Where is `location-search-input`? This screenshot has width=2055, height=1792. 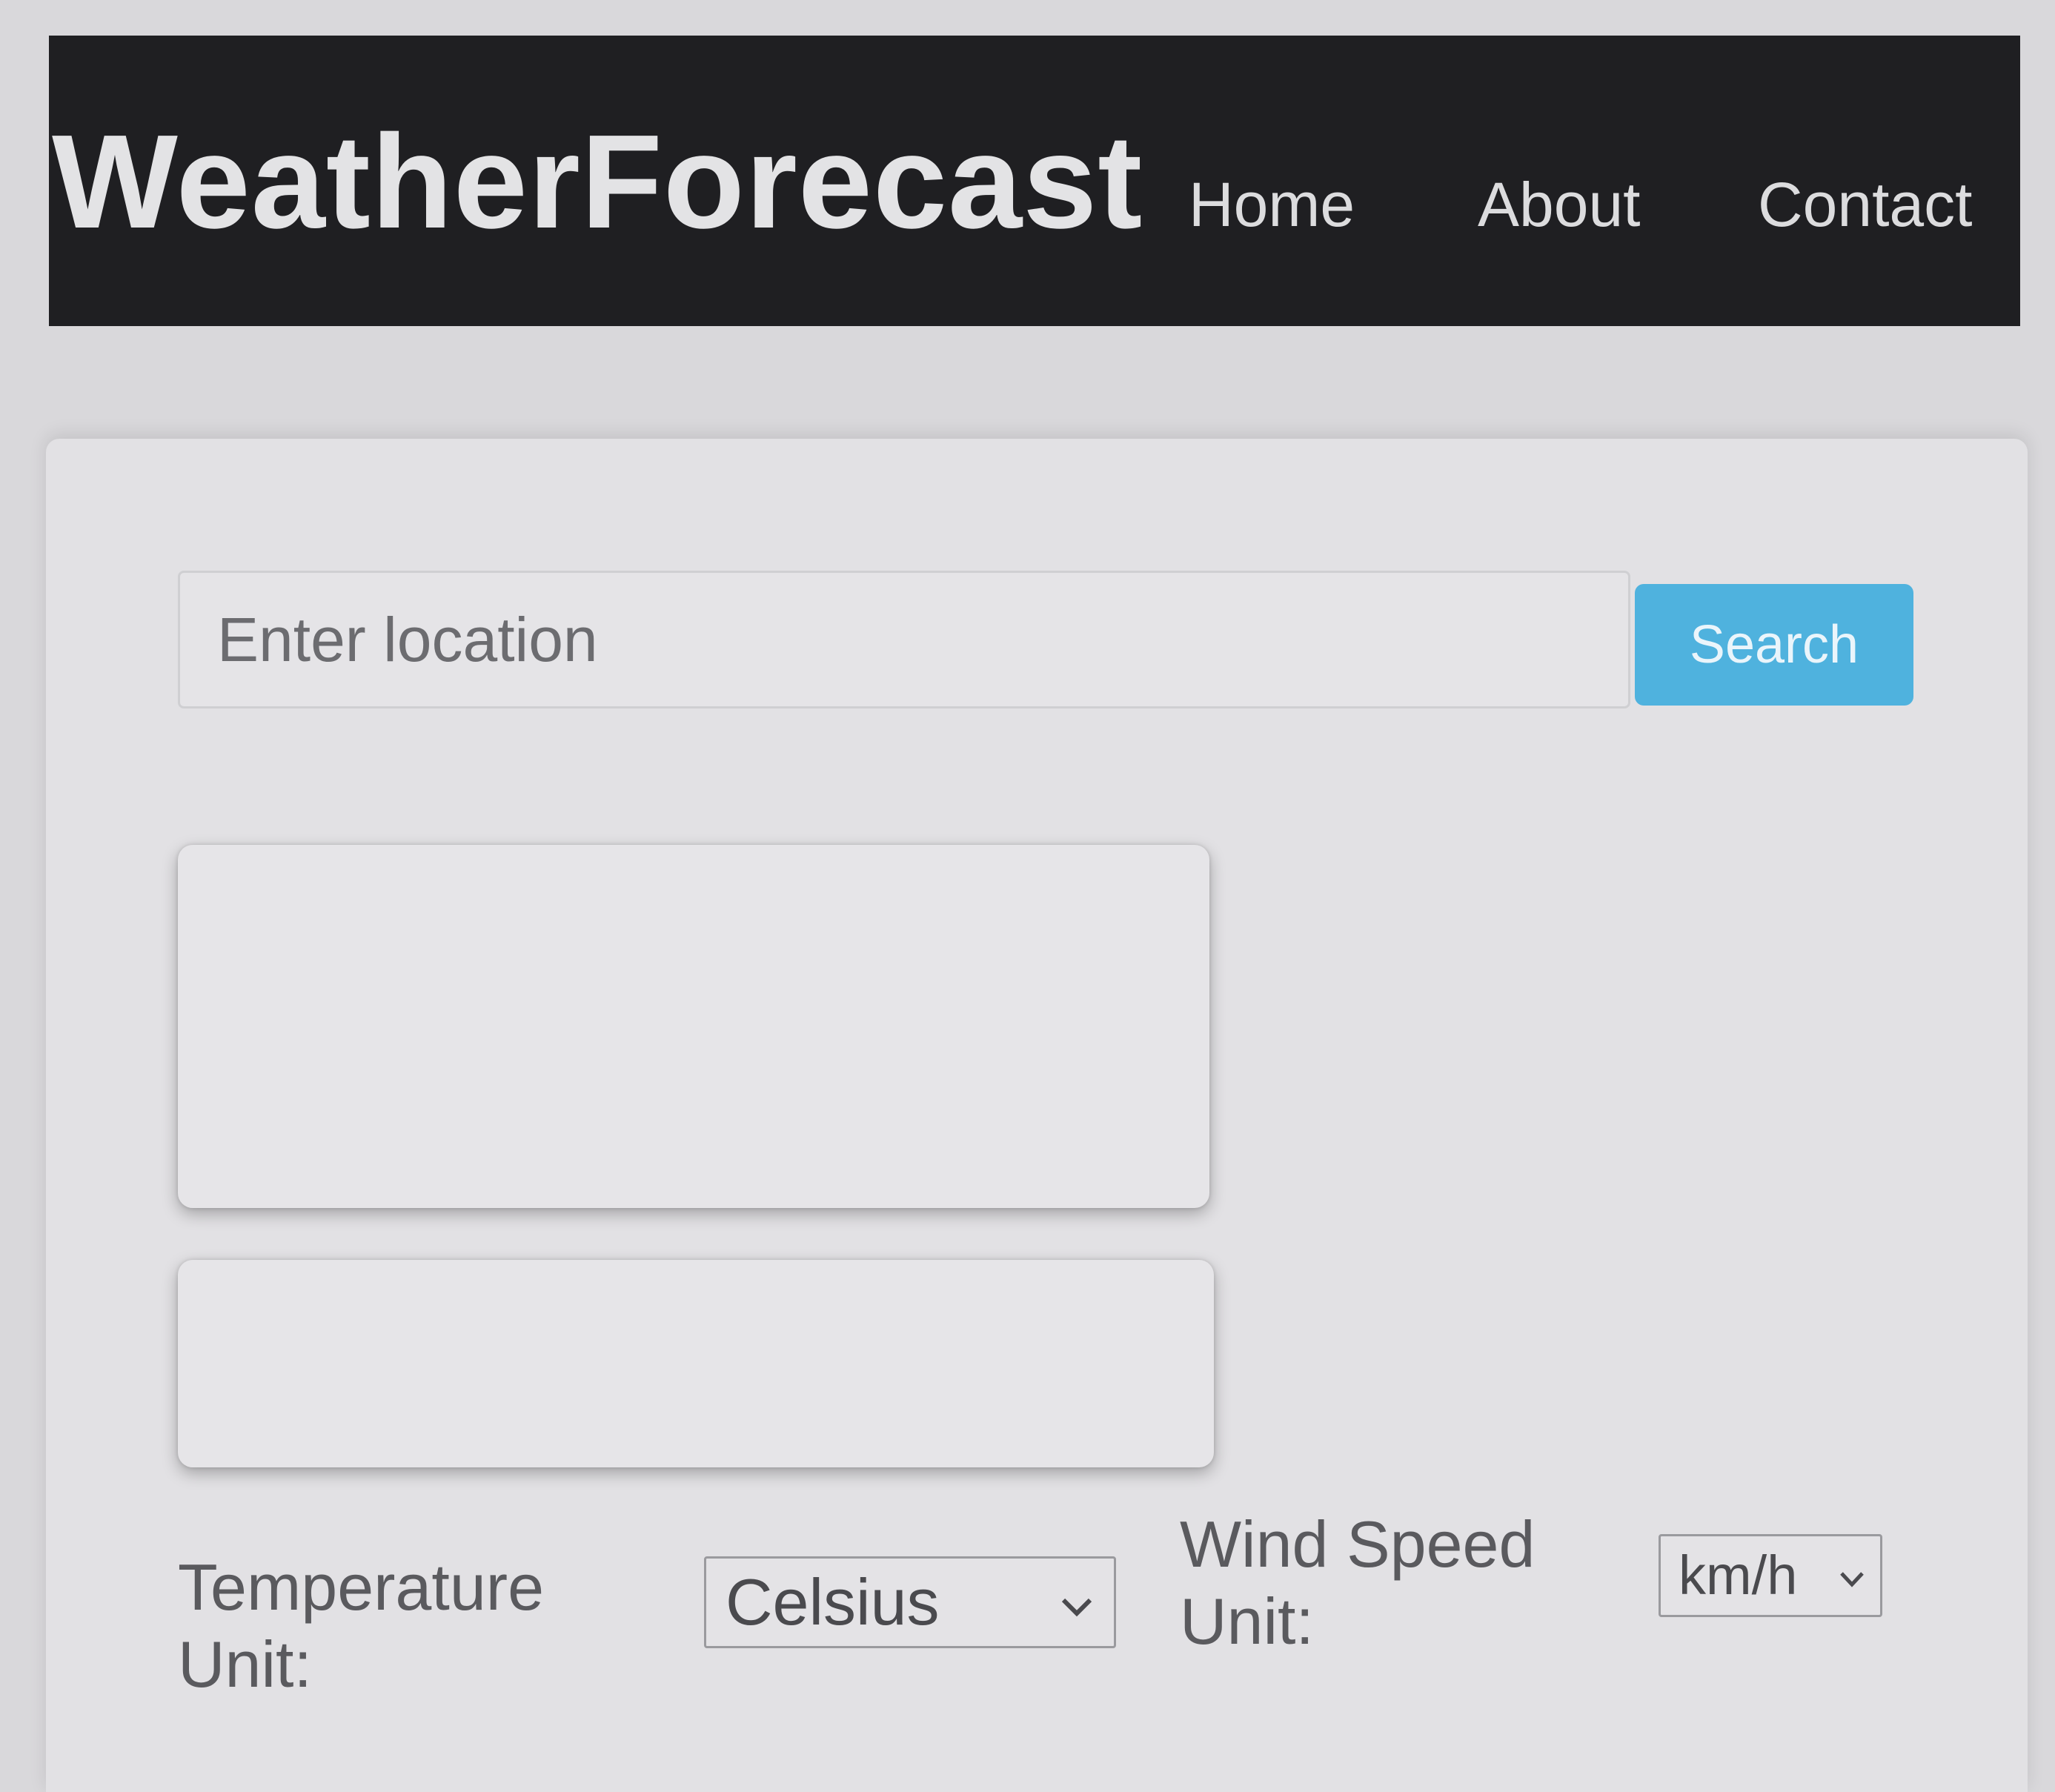 location-search-input is located at coordinates (904, 640).